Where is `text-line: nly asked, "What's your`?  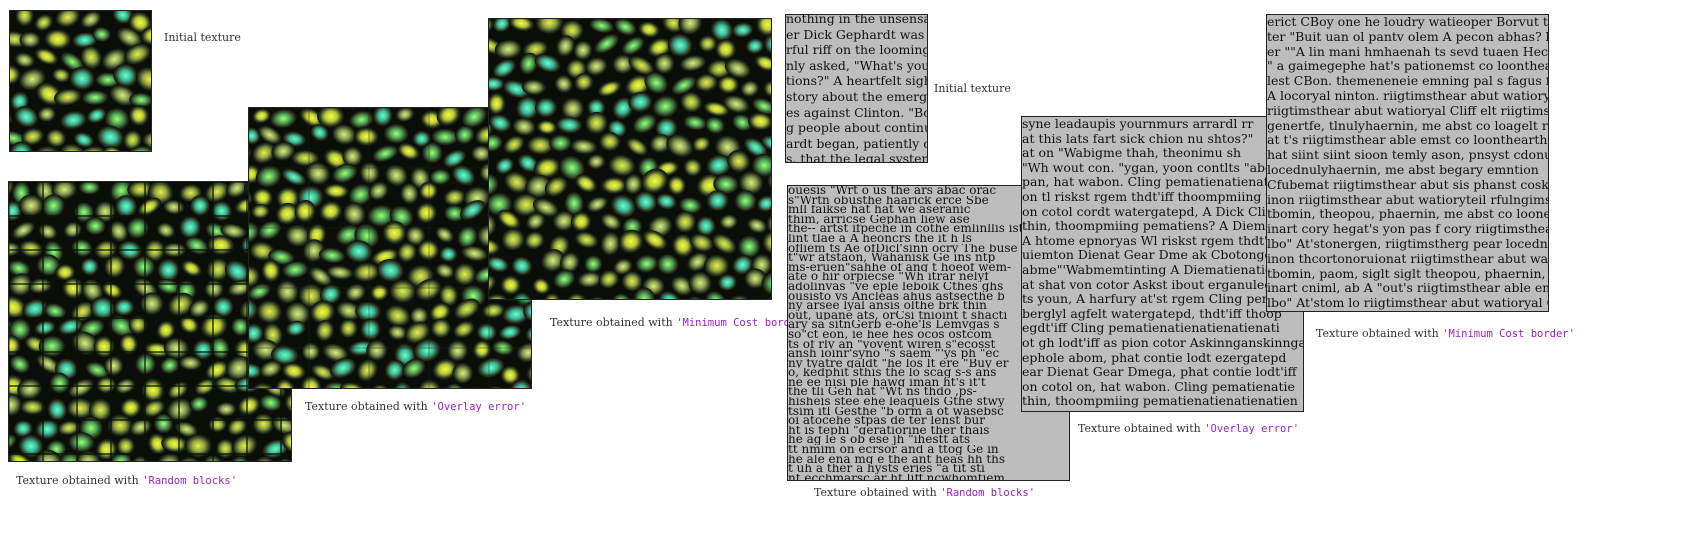
text-line: nly asked, "What's your is located at coordinates (856, 65).